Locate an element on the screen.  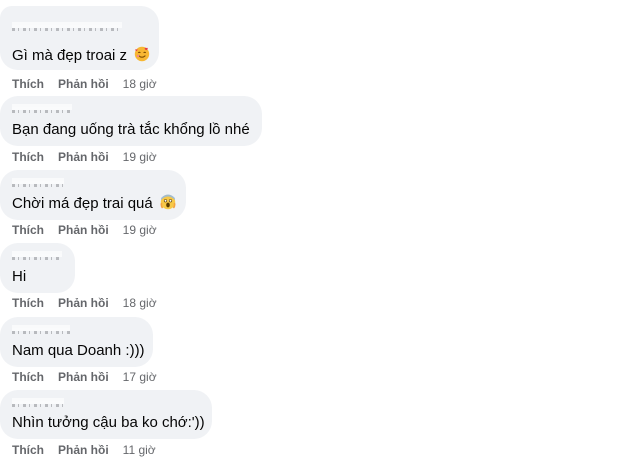
comment-timestamp: 17 giờ is located at coordinates (140, 377).